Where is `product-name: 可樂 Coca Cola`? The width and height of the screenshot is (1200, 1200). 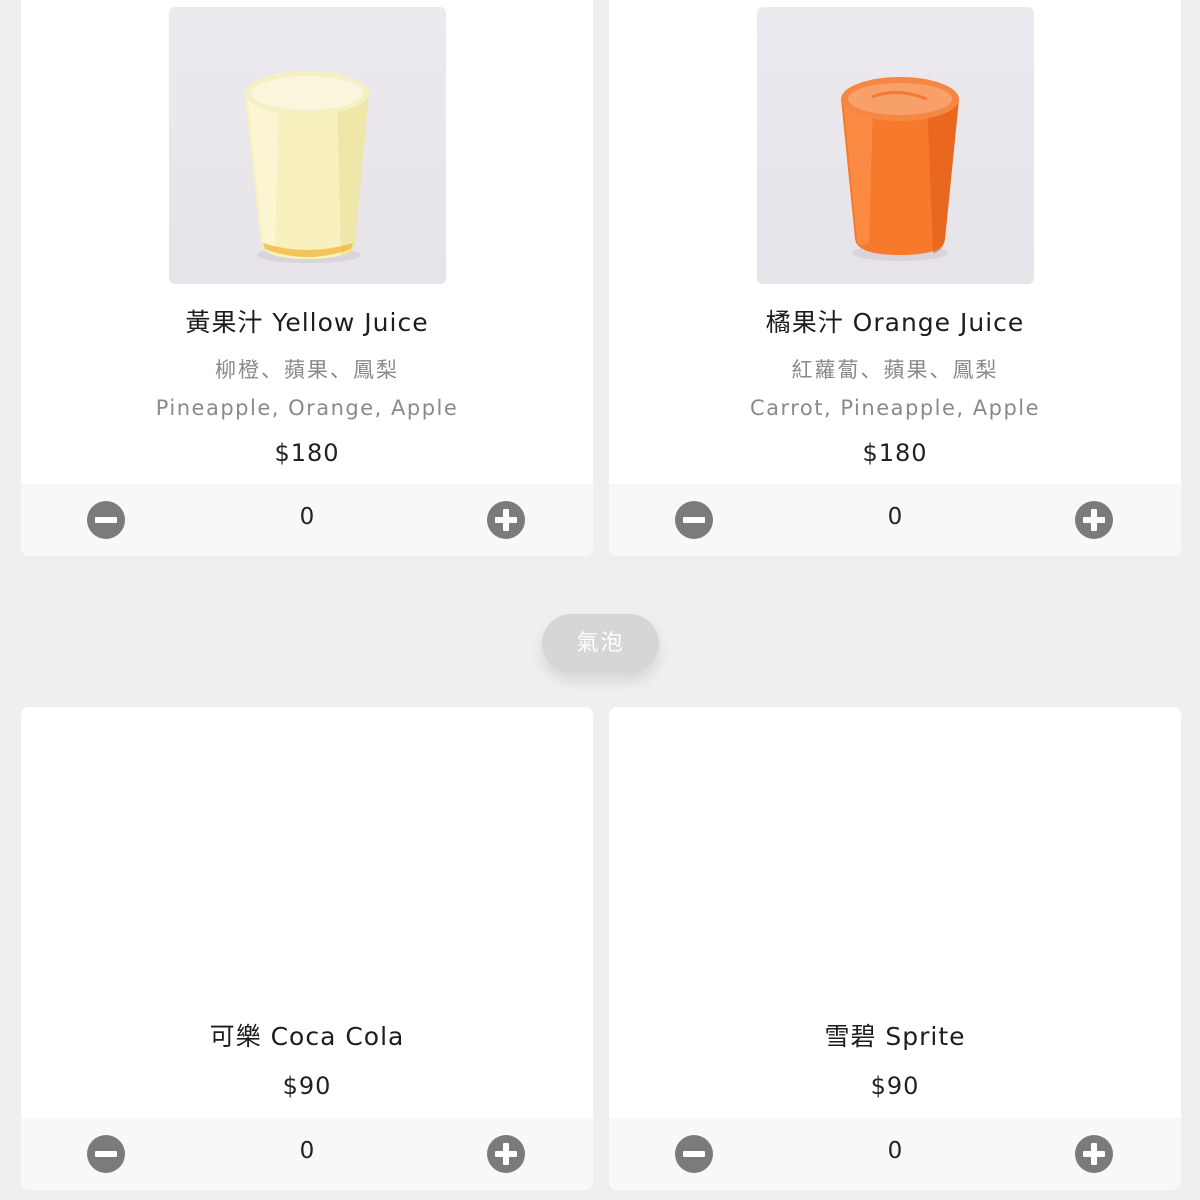 product-name: 可樂 Coca Cola is located at coordinates (307, 1036).